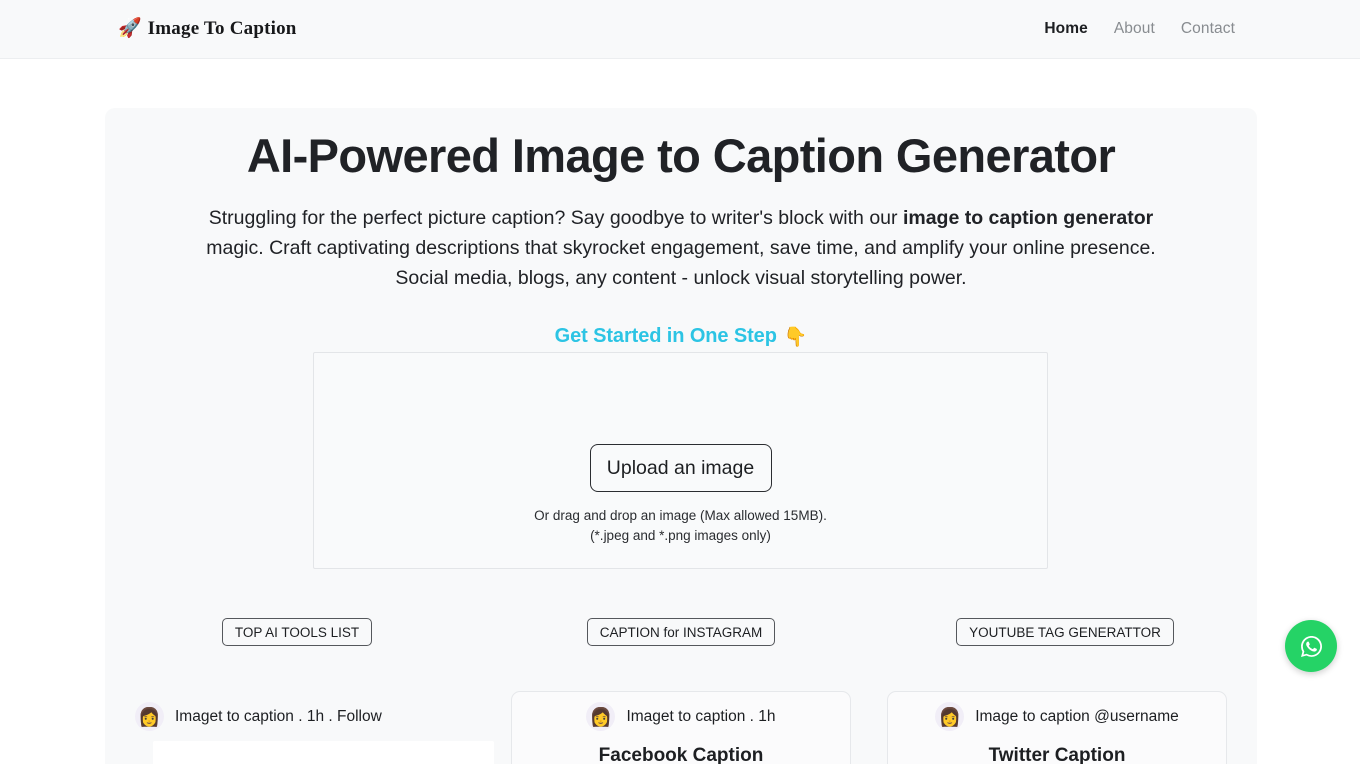 Image resolution: width=1360 pixels, height=764 pixels. I want to click on get-started-label: Get Started in One Step, so click(665, 335).